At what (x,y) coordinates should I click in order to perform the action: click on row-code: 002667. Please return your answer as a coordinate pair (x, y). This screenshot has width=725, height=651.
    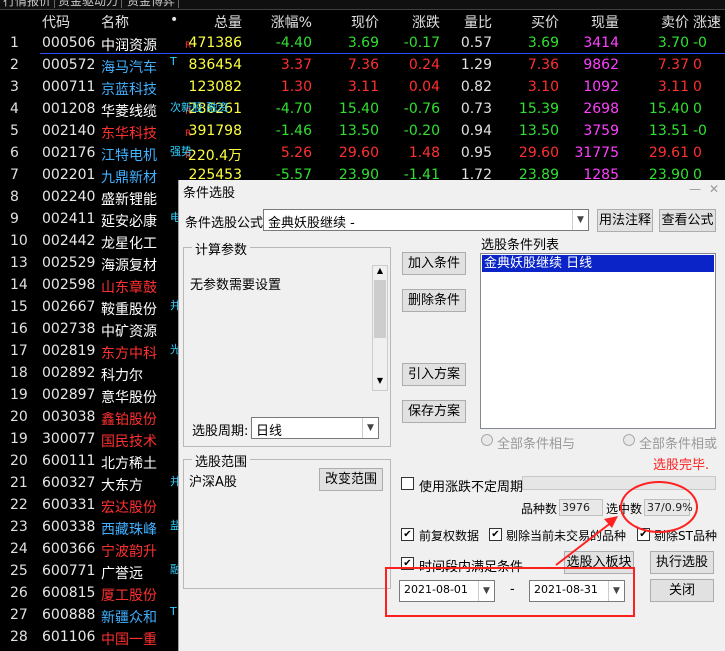
    Looking at the image, I should click on (69, 307).